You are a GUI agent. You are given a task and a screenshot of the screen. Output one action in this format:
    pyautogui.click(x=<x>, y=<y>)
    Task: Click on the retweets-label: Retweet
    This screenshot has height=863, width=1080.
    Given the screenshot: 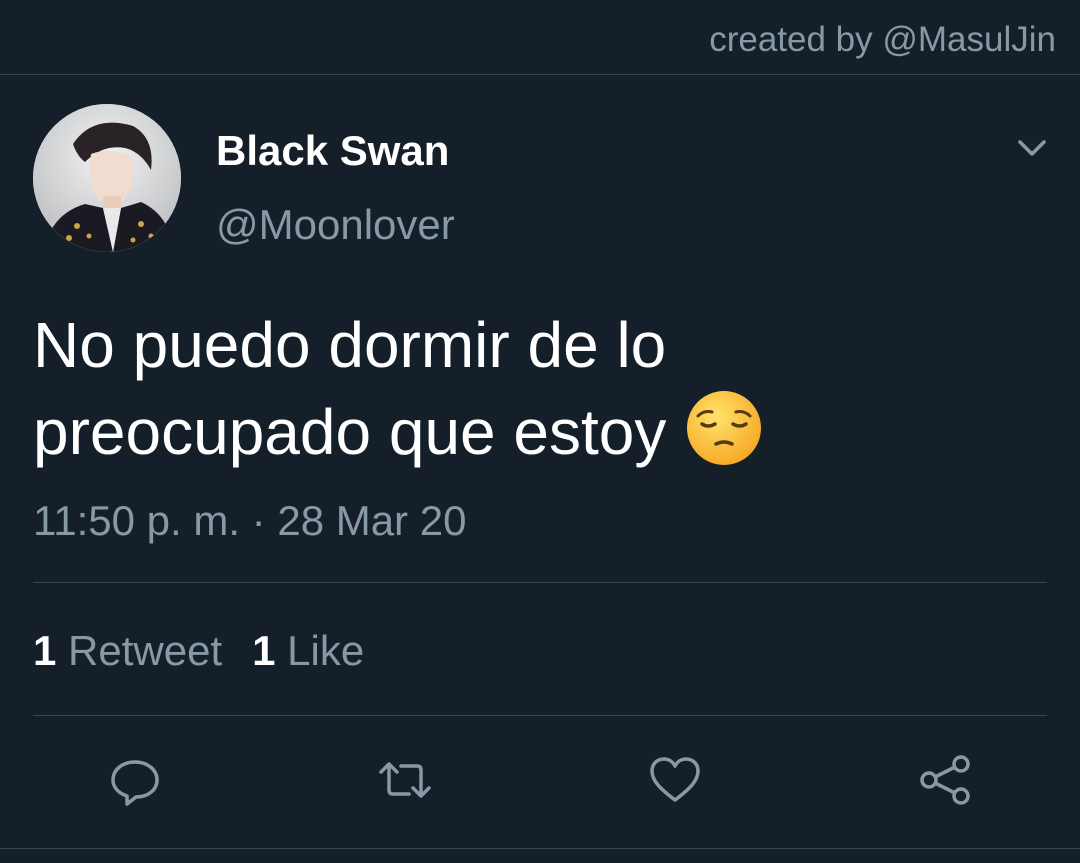 What is the action you would take?
    pyautogui.click(x=145, y=650)
    